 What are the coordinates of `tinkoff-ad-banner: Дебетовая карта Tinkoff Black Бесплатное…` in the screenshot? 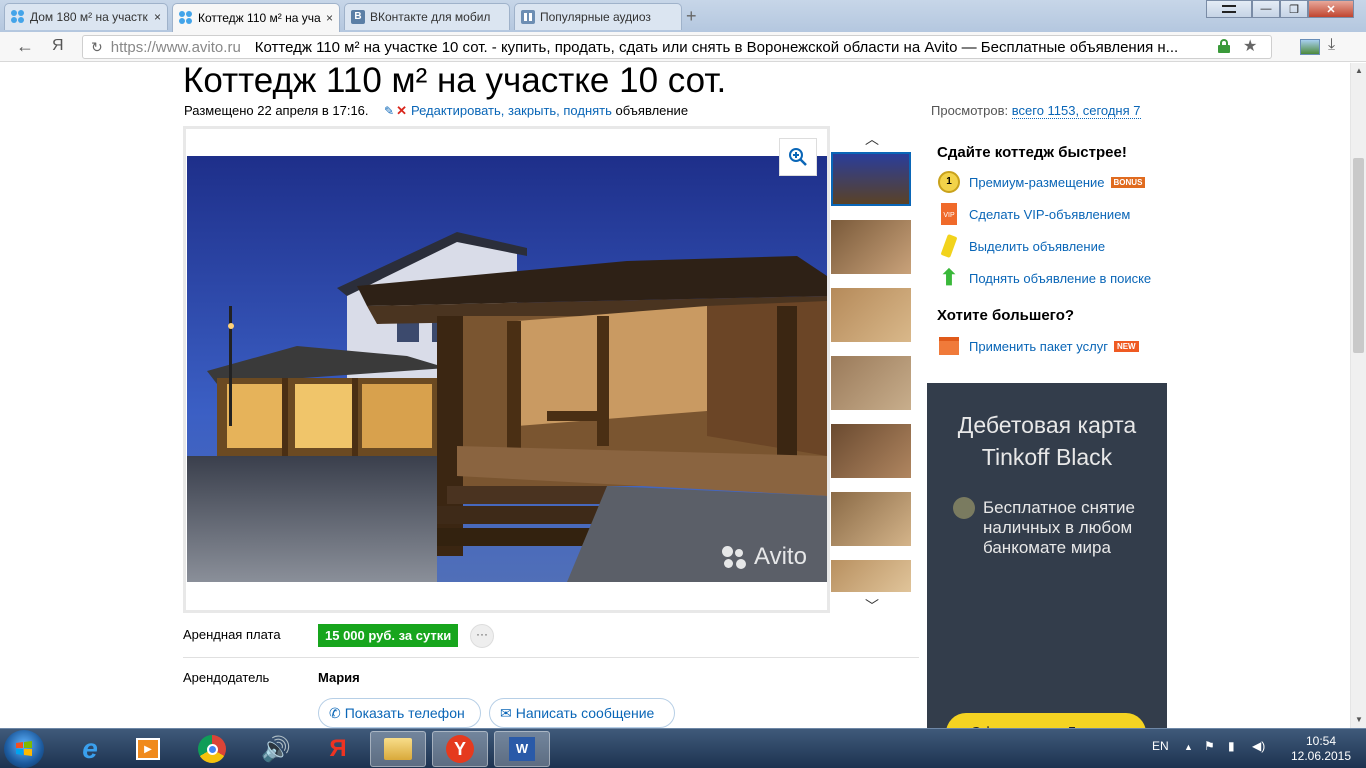 It's located at (1047, 555).